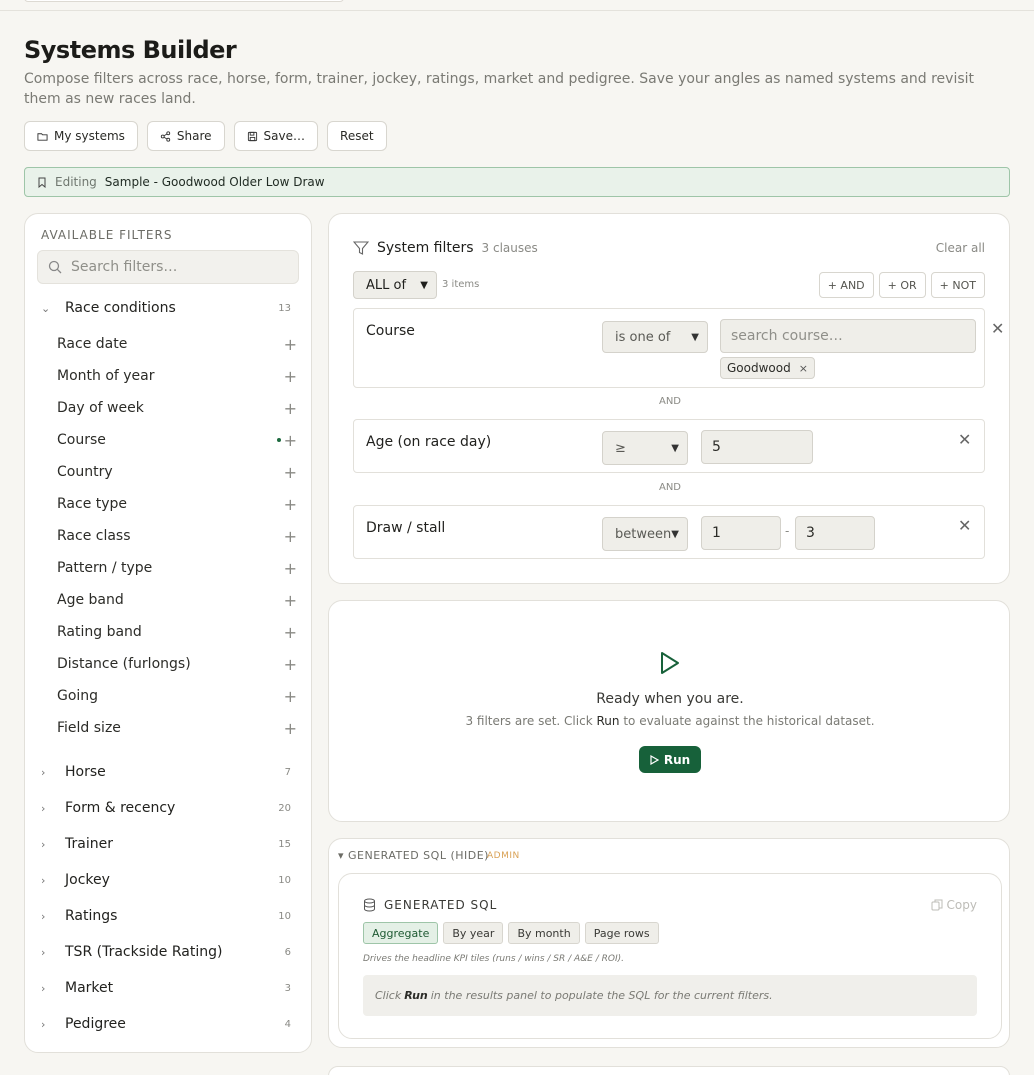 This screenshot has height=1075, width=1034. I want to click on filter-search-input, so click(176, 267).